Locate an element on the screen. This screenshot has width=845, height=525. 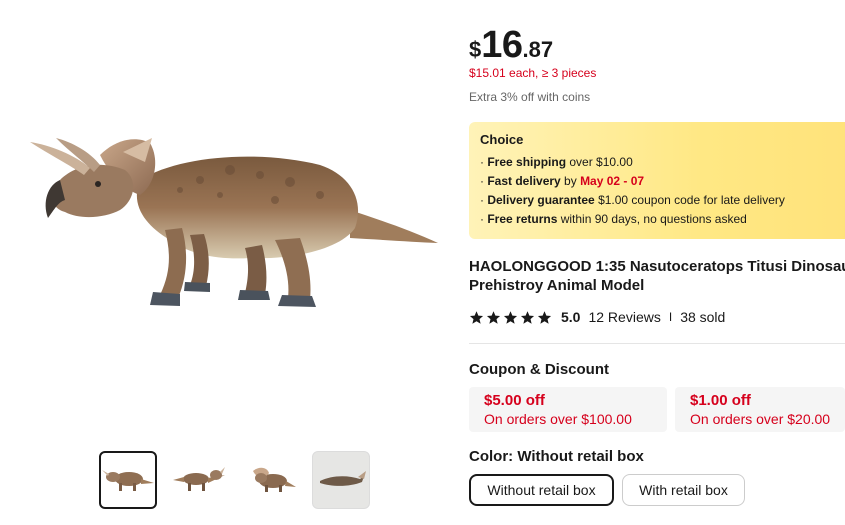
rating-separator: I is located at coordinates (670, 317).